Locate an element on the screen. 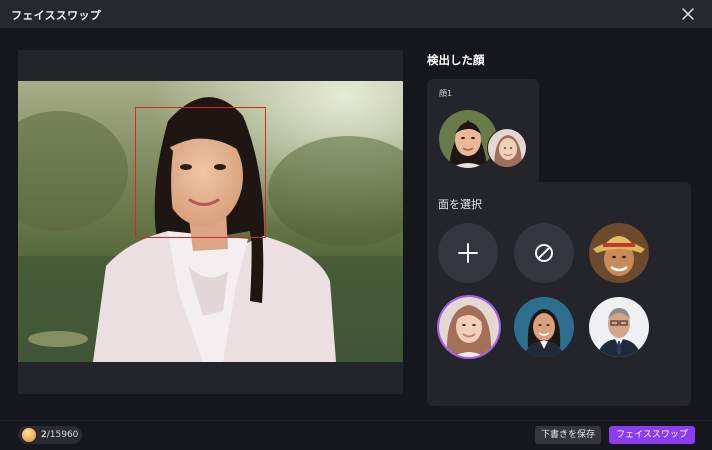 This screenshot has height=450, width=712. face-option-woman-smiling is located at coordinates (469, 327).